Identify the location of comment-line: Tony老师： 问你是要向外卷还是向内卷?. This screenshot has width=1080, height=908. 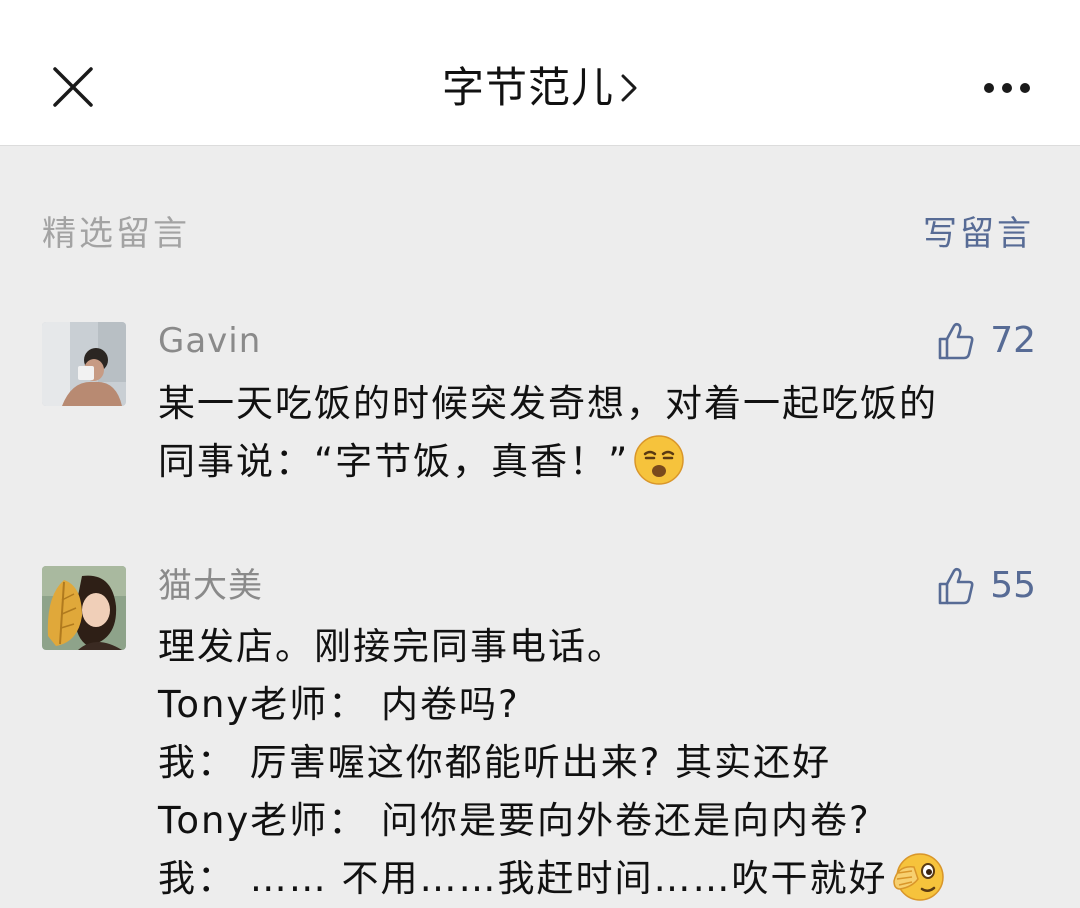
(514, 820).